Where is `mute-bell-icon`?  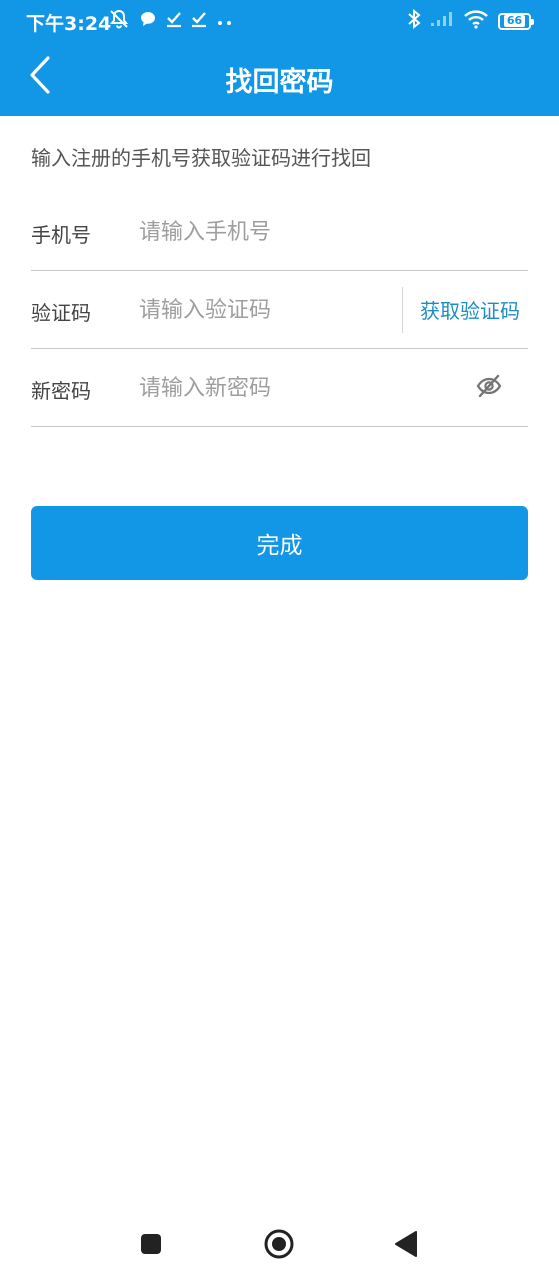 mute-bell-icon is located at coordinates (119, 21).